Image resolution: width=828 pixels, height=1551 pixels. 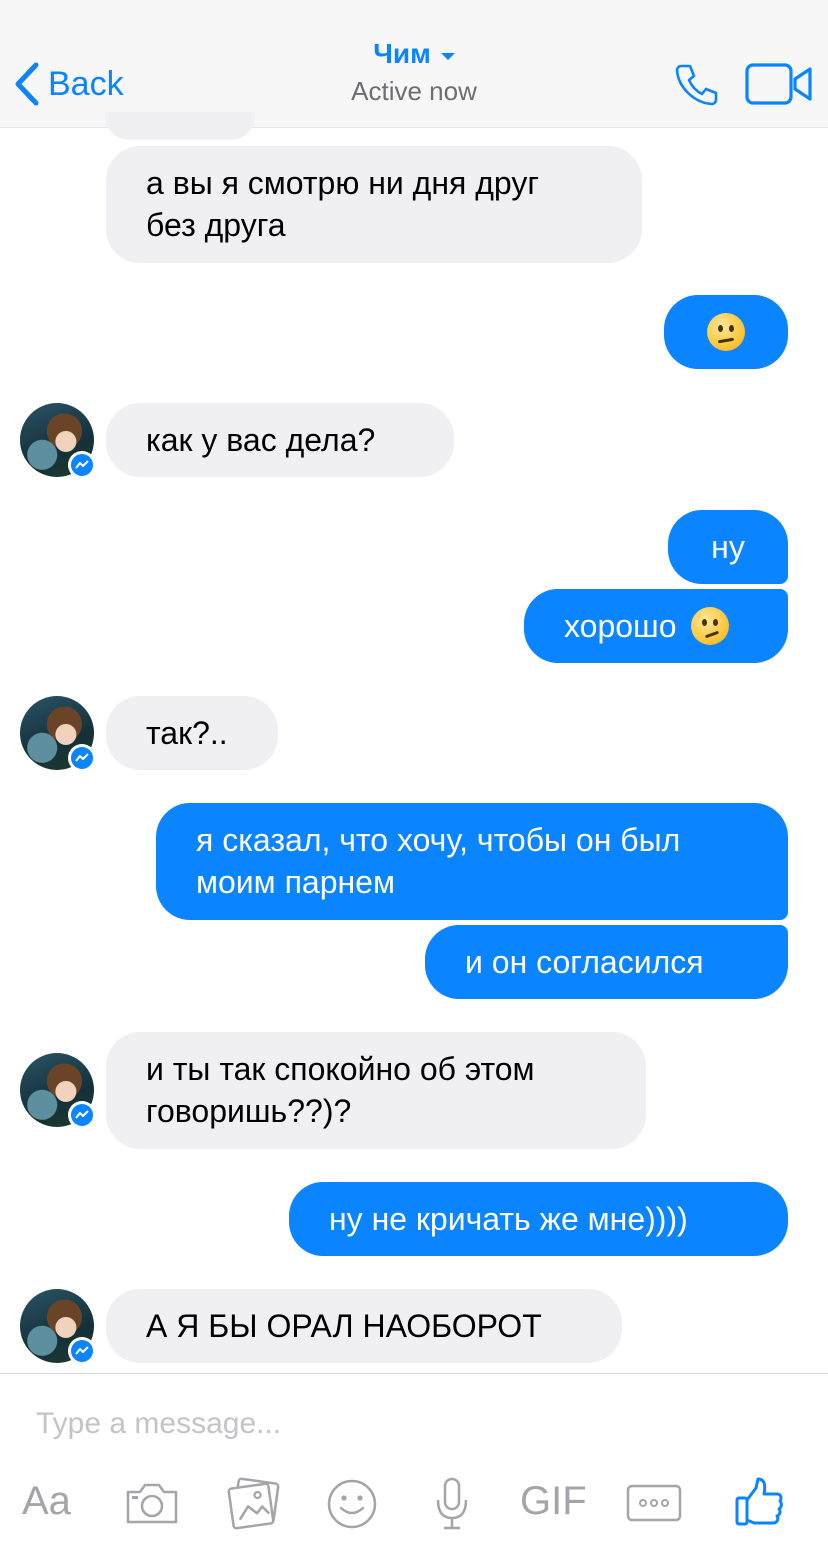 What do you see at coordinates (46, 1501) in the screenshot?
I see `text-format-icon: Aa` at bounding box center [46, 1501].